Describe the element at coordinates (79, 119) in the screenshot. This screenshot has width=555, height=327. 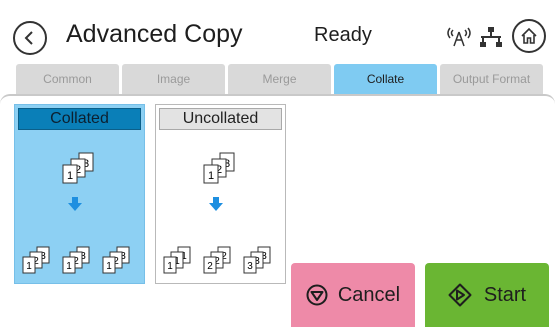
I see `collated-label: Collated` at that location.